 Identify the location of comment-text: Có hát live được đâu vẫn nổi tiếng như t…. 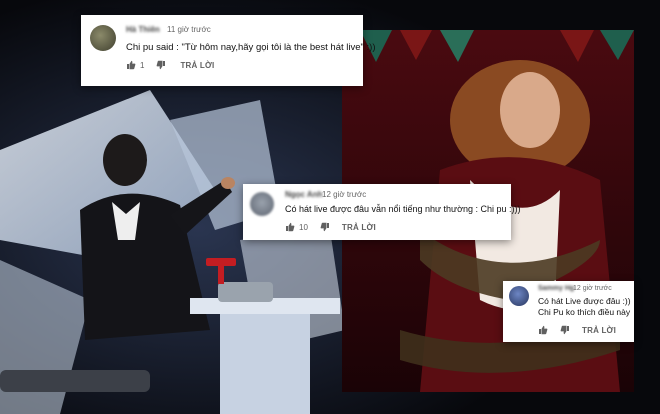
(403, 209).